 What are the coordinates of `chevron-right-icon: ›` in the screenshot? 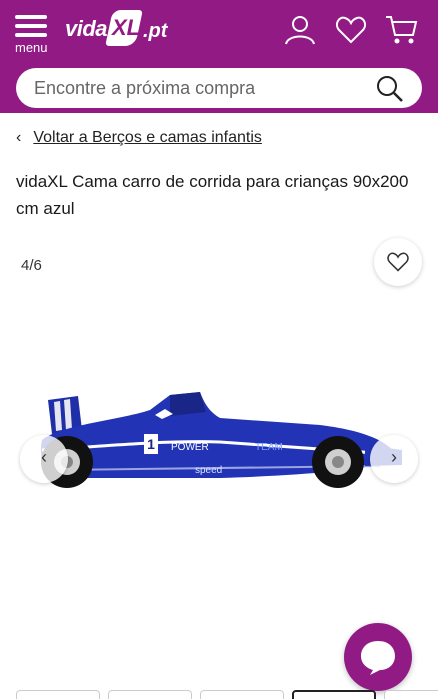 It's located at (394, 457).